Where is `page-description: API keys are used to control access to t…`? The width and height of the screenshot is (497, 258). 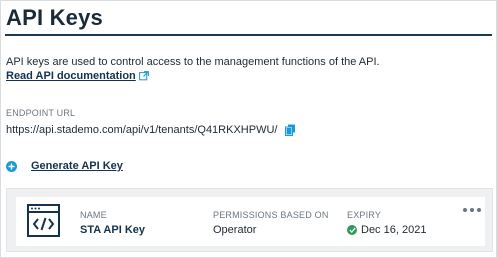 page-description: API keys are used to control access to t… is located at coordinates (193, 62).